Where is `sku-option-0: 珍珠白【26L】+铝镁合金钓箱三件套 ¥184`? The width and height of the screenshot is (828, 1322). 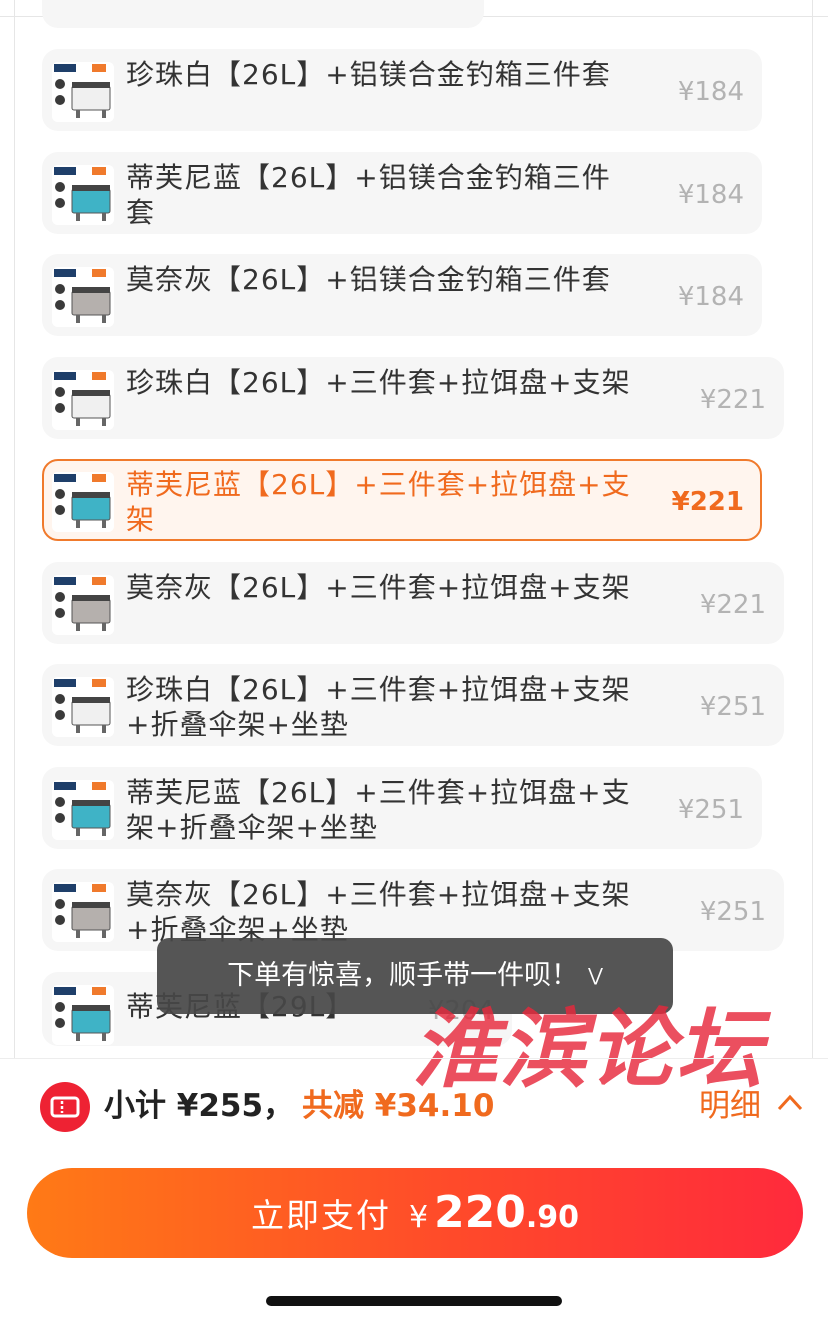
sku-option-0: 珍珠白【26L】+铝镁合金钓箱三件套 ¥184 is located at coordinates (402, 90).